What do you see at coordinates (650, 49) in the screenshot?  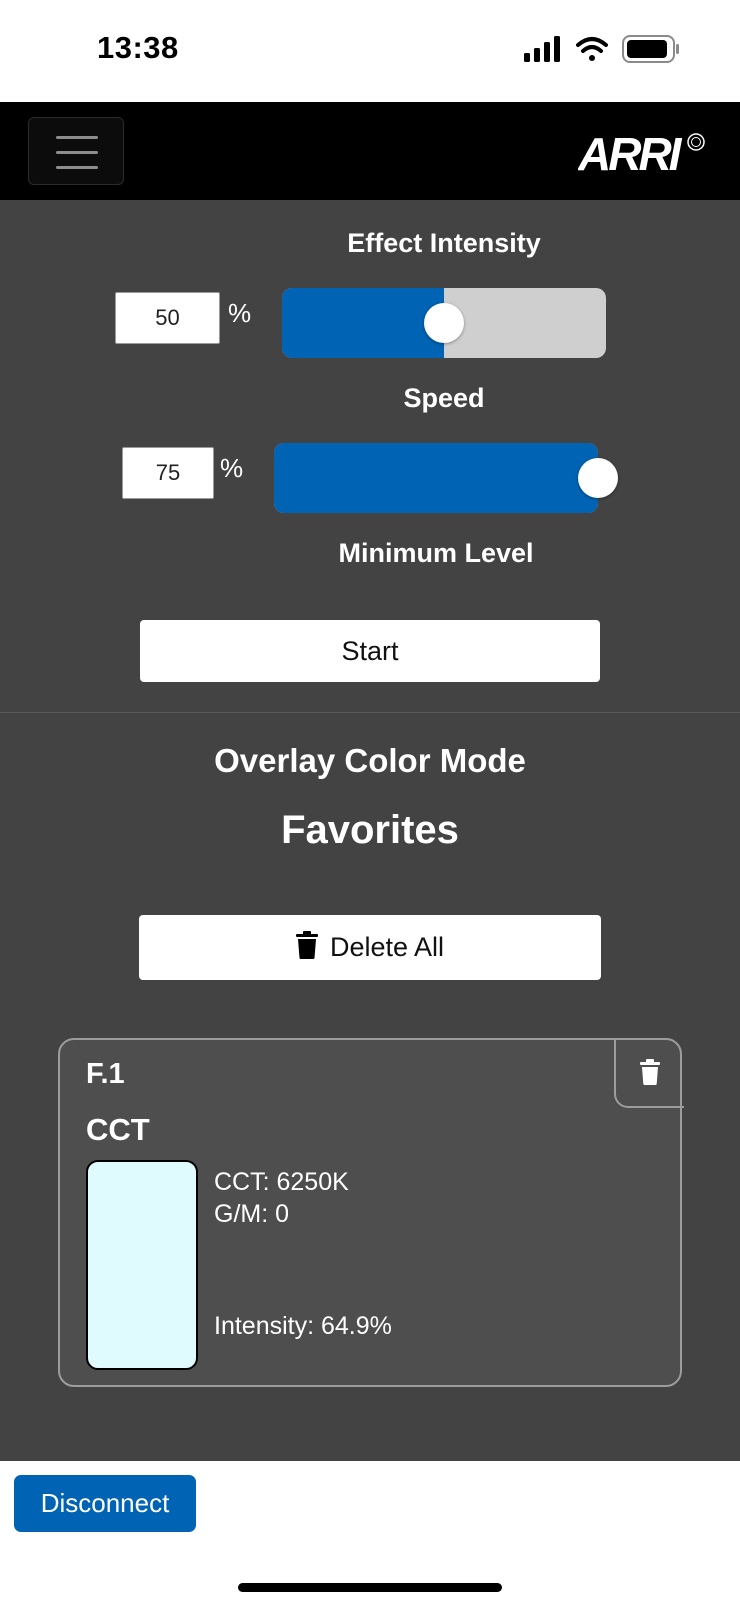 I see `battery-icon` at bounding box center [650, 49].